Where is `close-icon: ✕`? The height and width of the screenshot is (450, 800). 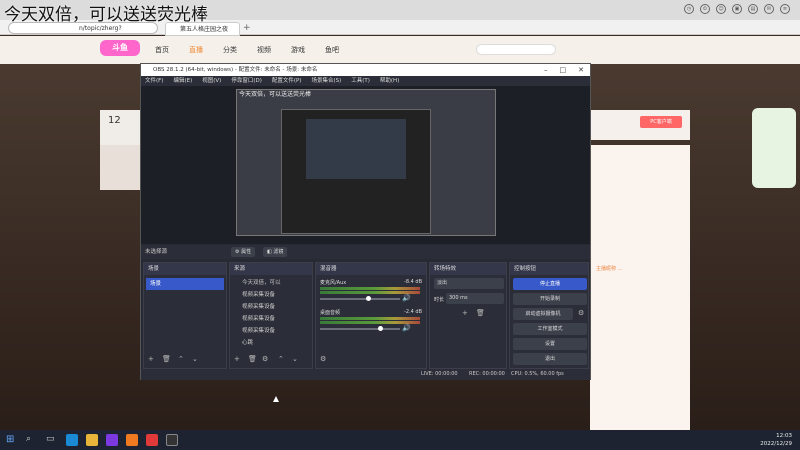 close-icon: ✕ is located at coordinates (581, 70).